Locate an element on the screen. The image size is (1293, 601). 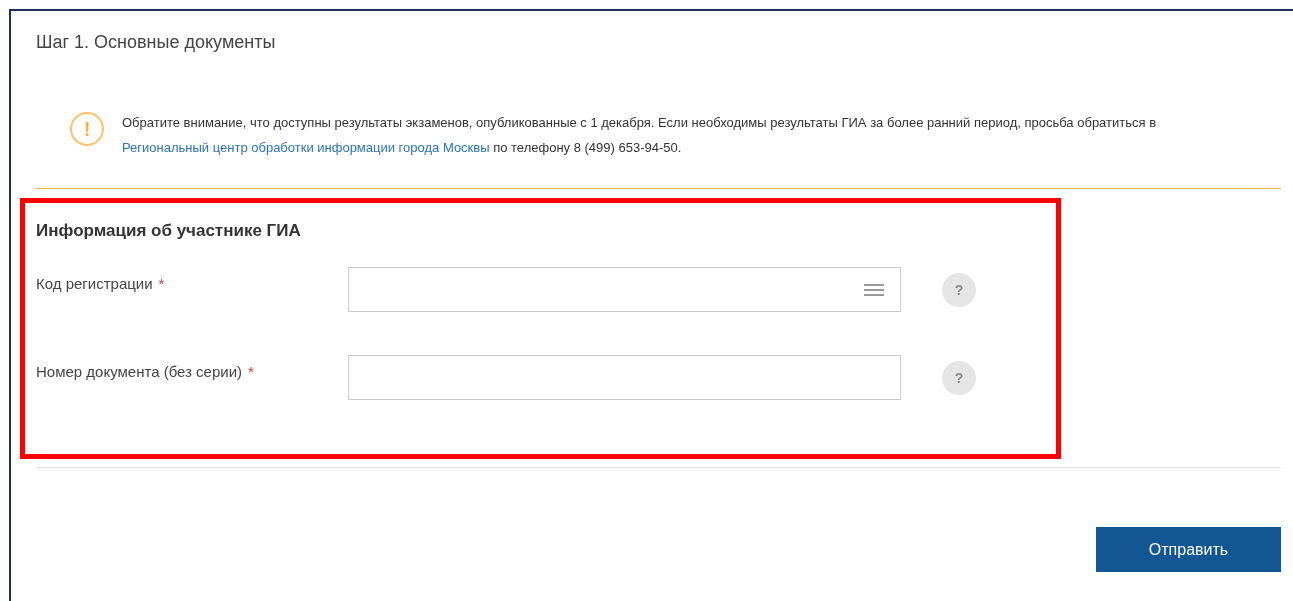
center-link: Региональный центр обработки информации города Москвы is located at coordinates (306, 147).